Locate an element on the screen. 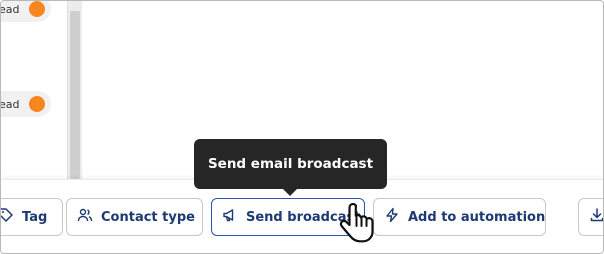 This screenshot has width=604, height=254. tag-button: Tag is located at coordinates (32, 217).